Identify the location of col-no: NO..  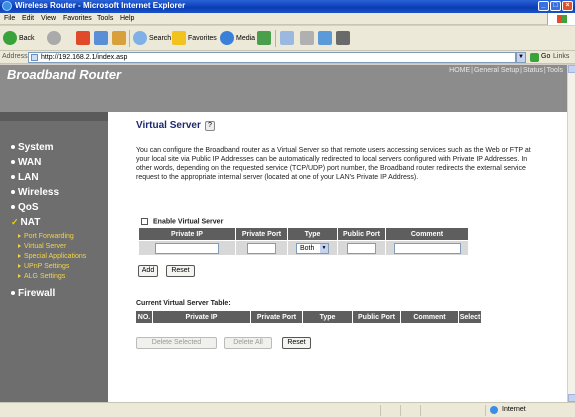
(144, 317).